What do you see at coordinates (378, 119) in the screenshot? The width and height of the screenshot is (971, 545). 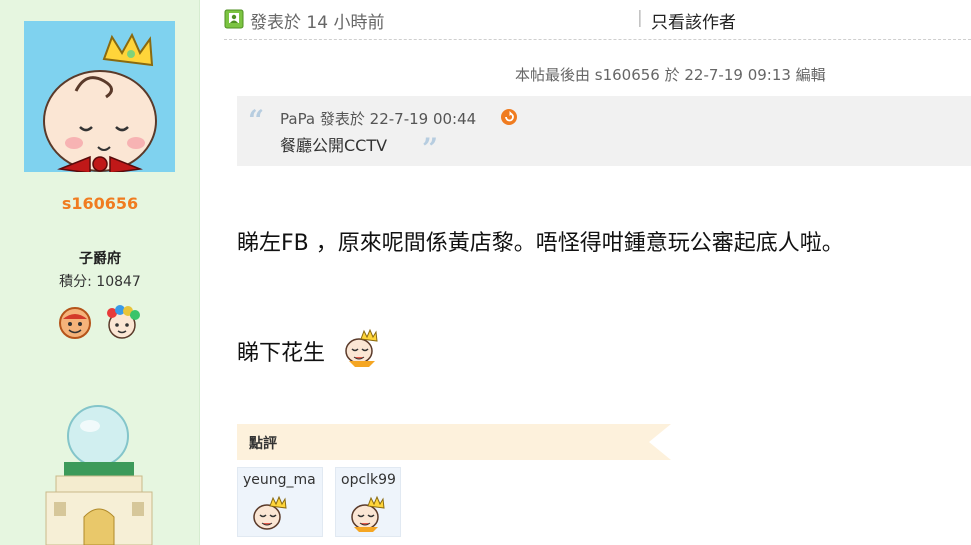 I see `quote-meta: PaPa 發表於 22-7-19 00:44` at bounding box center [378, 119].